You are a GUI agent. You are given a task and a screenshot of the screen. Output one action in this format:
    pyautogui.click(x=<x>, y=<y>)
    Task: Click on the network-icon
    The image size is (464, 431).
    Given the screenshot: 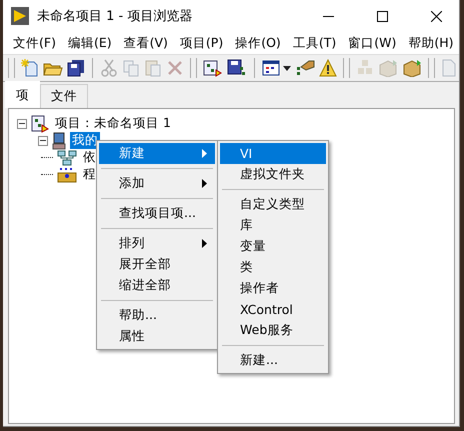 What is the action you would take?
    pyautogui.click(x=67, y=158)
    